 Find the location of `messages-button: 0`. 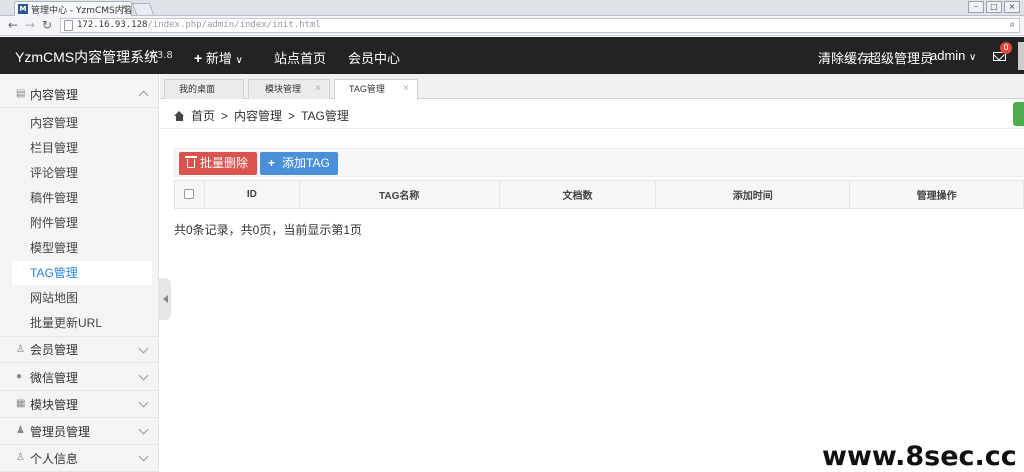

messages-button: 0 is located at coordinates (1002, 53).